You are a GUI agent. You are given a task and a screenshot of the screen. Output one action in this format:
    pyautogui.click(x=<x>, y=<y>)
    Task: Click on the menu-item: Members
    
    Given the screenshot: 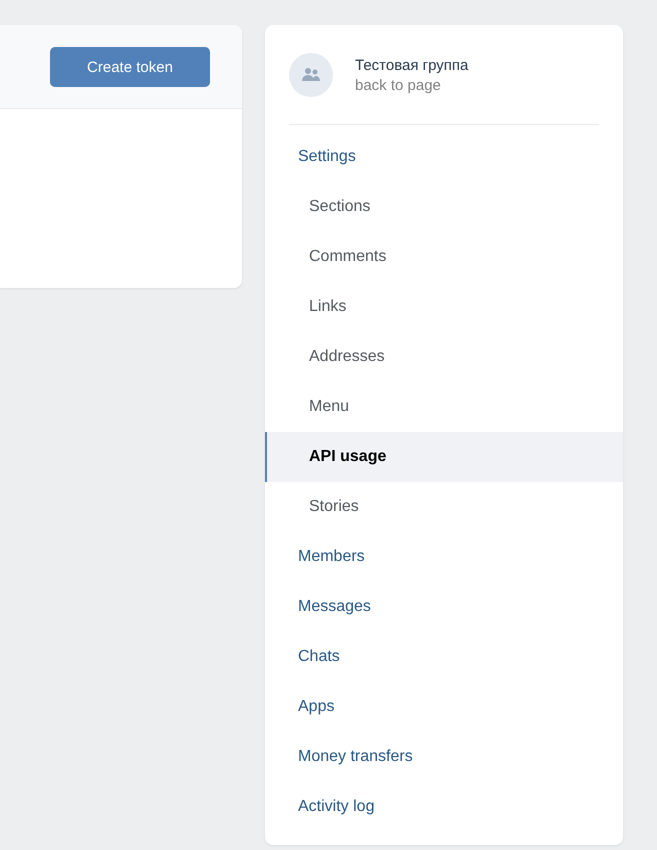 What is the action you would take?
    pyautogui.click(x=444, y=557)
    